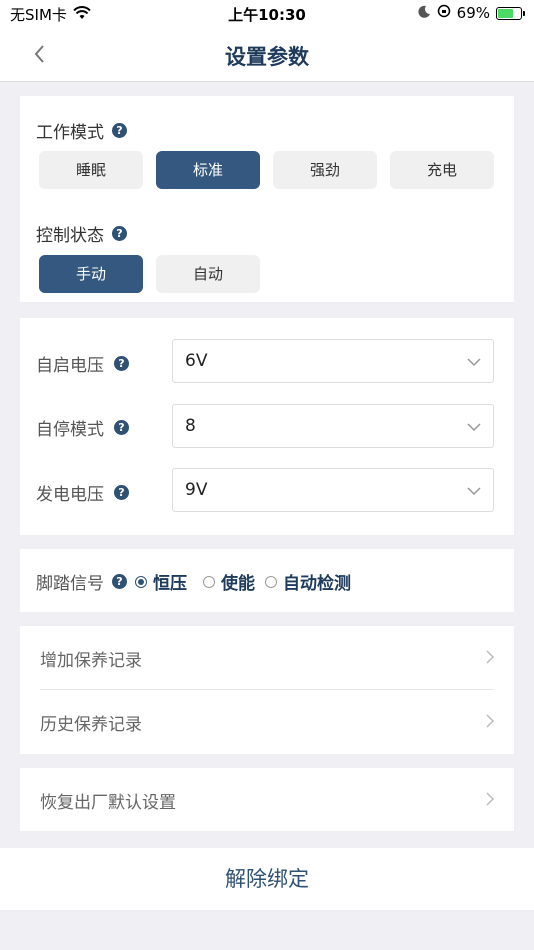  I want to click on auto-start-voltage-label: 自启电压, so click(70, 366).